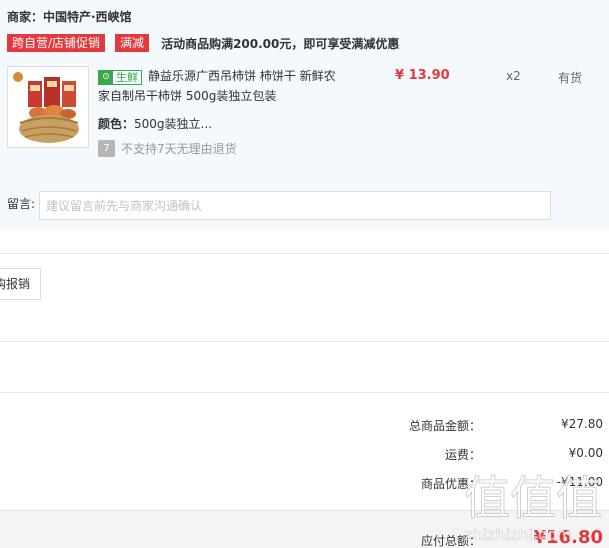 The width and height of the screenshot is (609, 548). Describe the element at coordinates (127, 77) in the screenshot. I see `fresh-badge-label: 生鲜` at that location.